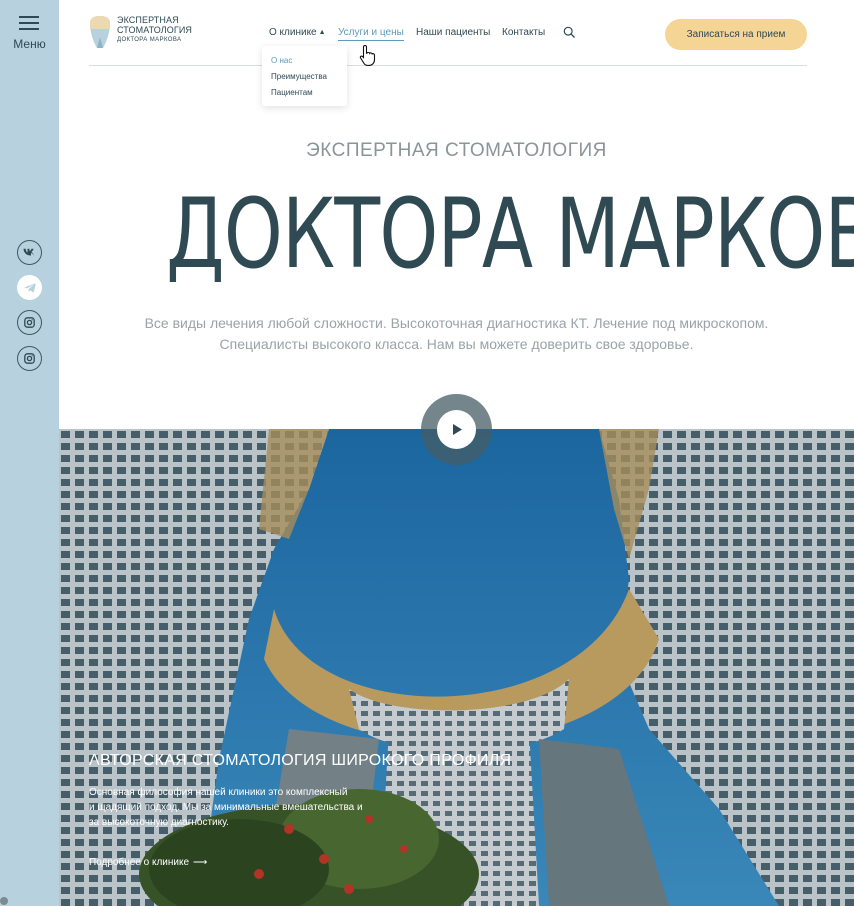  I want to click on clinic-logo: ЭКСПЕРТНАЯ СТОМАТОЛОГИЯ ДОКТОРА МАРКОВА, so click(140, 32).